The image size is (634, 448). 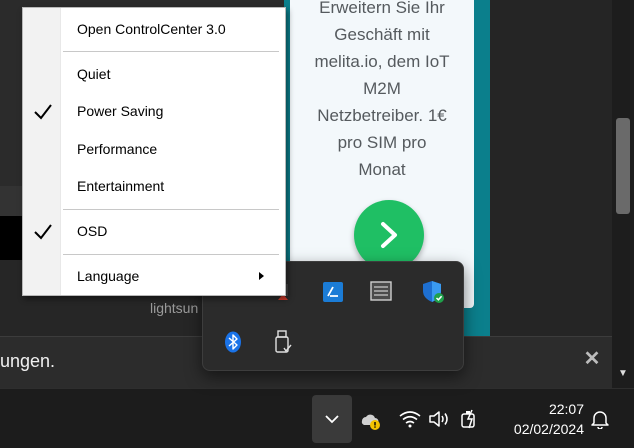 I want to click on taskbar: 22:07 02/02/2024, so click(x=317, y=418).